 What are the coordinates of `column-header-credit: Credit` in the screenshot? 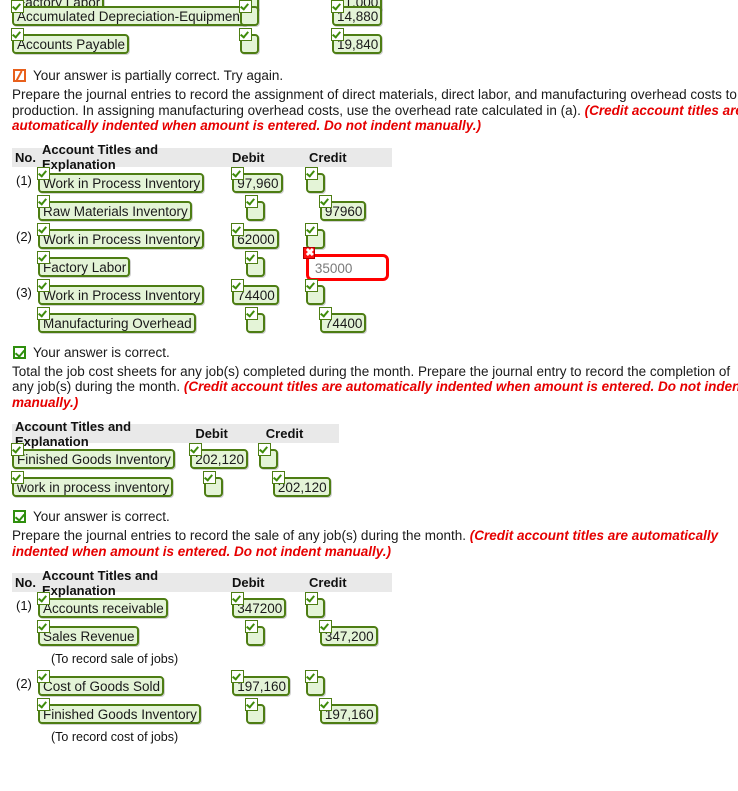 It's located at (284, 433).